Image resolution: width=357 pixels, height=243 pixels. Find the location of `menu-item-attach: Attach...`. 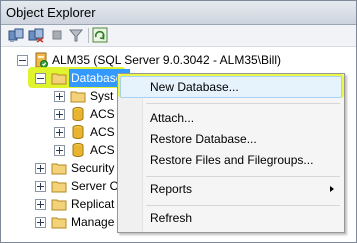

menu-item-attach: Attach... is located at coordinates (231, 118).